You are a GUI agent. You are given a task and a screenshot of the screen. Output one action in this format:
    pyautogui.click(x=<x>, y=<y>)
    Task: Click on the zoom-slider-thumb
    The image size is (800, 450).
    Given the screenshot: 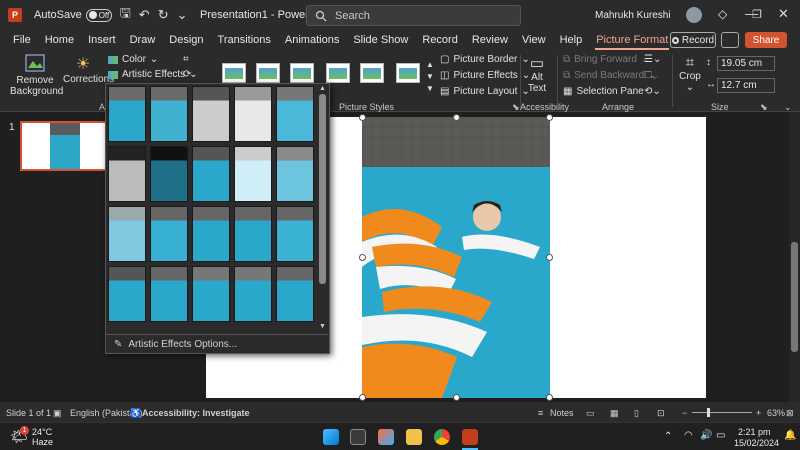 What is the action you would take?
    pyautogui.click(x=708, y=412)
    